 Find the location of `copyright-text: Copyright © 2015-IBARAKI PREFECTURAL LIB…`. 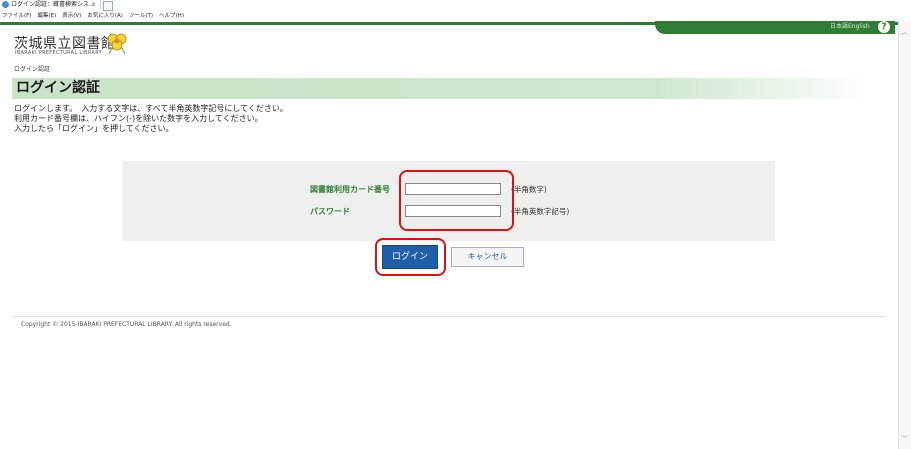

copyright-text: Copyright © 2015-IBARAKI PREFECTURAL LIB… is located at coordinates (126, 324).